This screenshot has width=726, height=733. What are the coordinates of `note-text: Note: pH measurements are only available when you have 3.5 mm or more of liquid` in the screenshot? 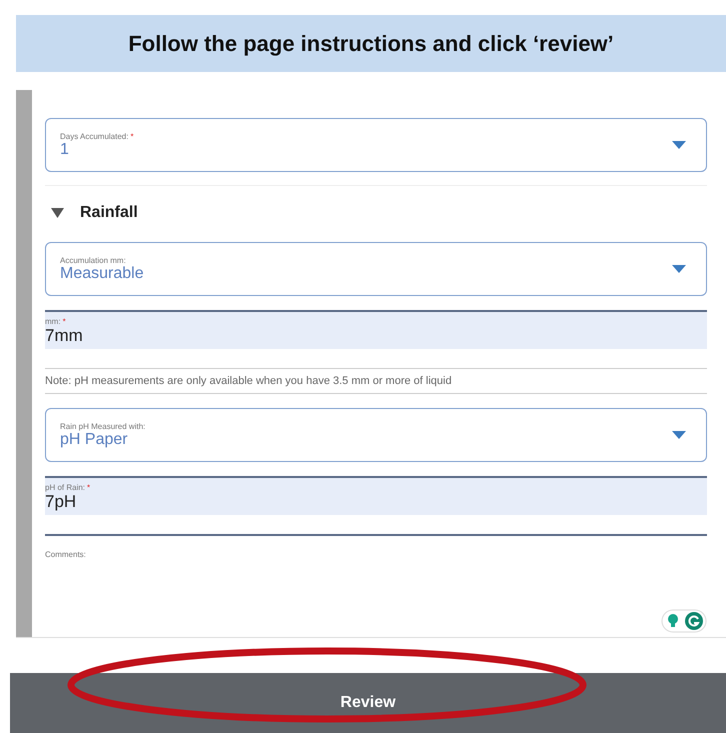 It's located at (249, 381).